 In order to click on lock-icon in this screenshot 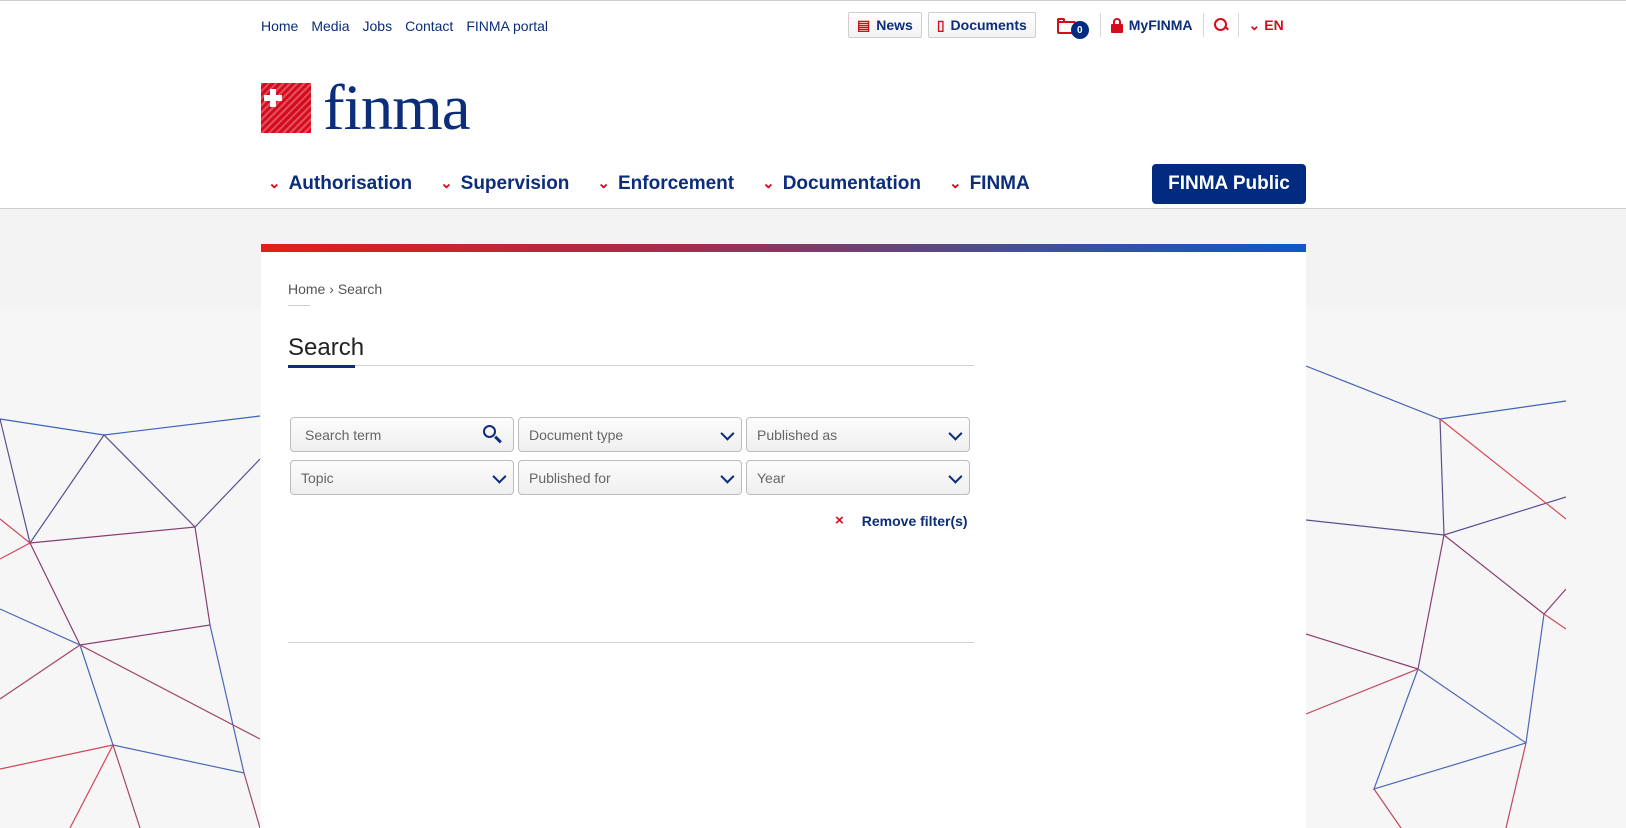, I will do `click(1116, 25)`.